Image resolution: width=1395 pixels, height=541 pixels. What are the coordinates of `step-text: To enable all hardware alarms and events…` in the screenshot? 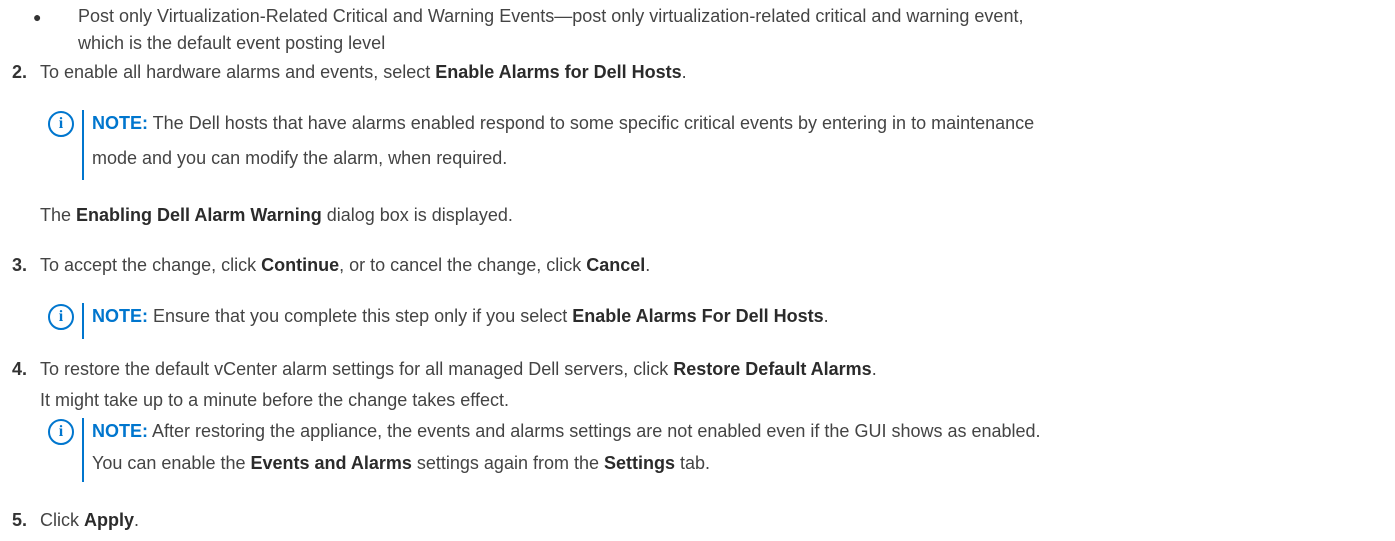 It's located at (710, 72).